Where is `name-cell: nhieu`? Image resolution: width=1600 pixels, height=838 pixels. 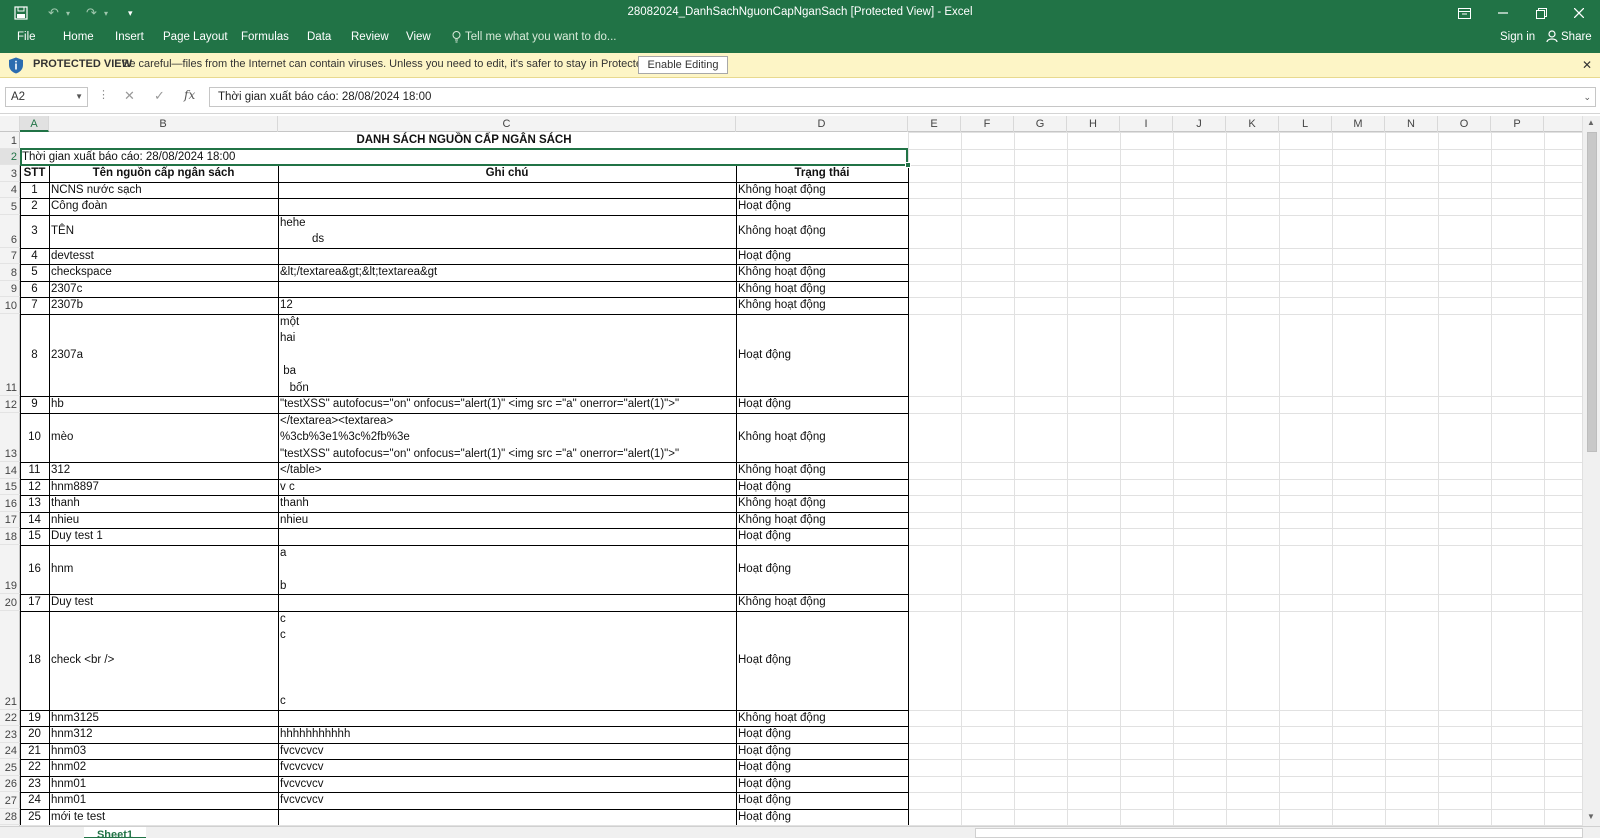 name-cell: nhieu is located at coordinates (163, 520).